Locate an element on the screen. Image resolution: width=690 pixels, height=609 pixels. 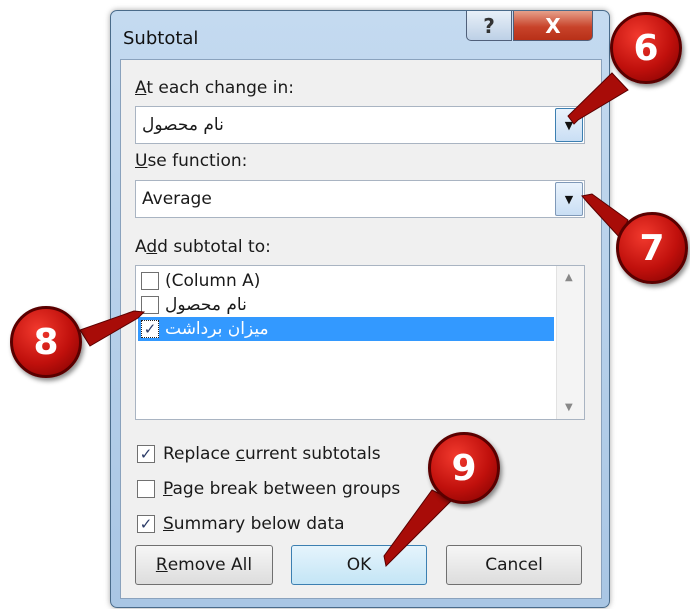
callout-6: 6 is located at coordinates (646, 48).